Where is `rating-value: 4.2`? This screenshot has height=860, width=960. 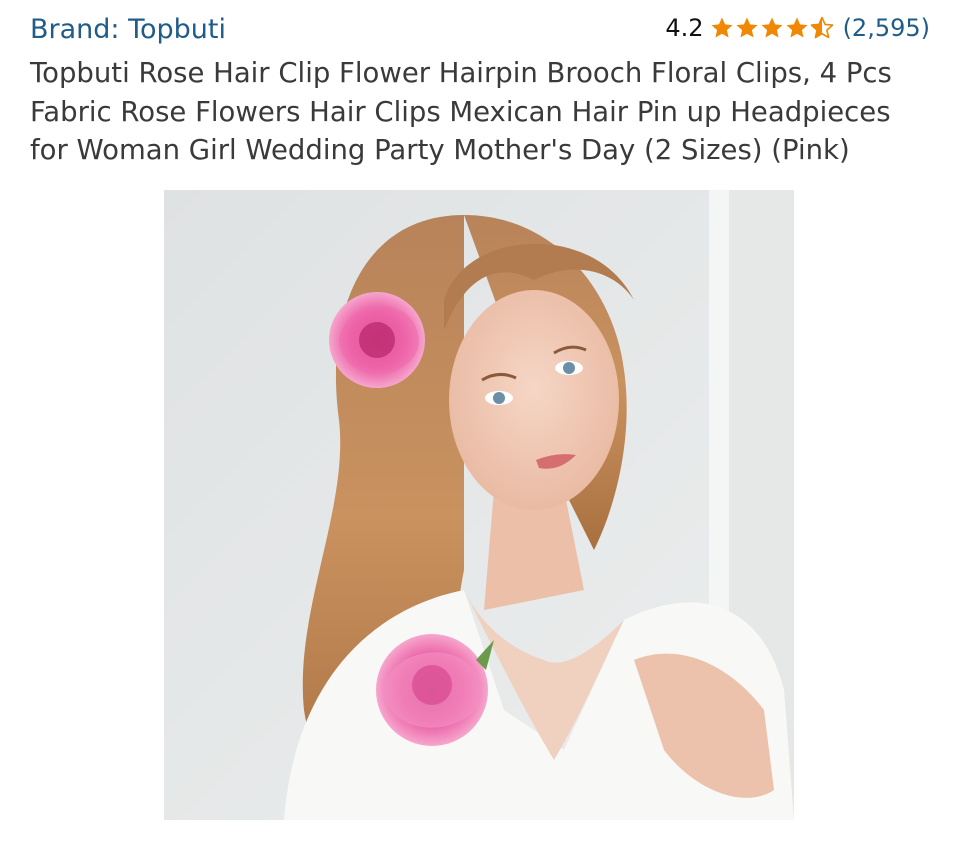
rating-value: 4.2 is located at coordinates (684, 28).